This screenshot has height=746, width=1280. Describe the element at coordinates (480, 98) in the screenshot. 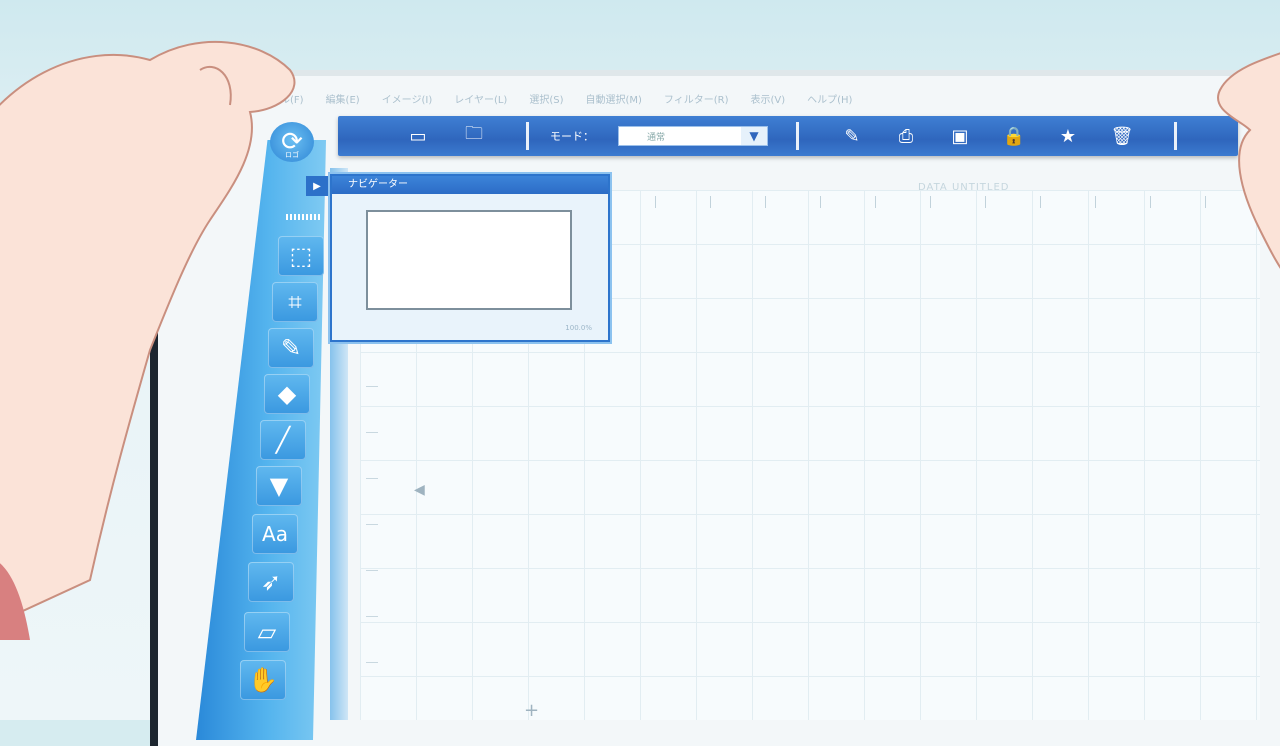

I see `menu-item: レイヤー(L)` at that location.